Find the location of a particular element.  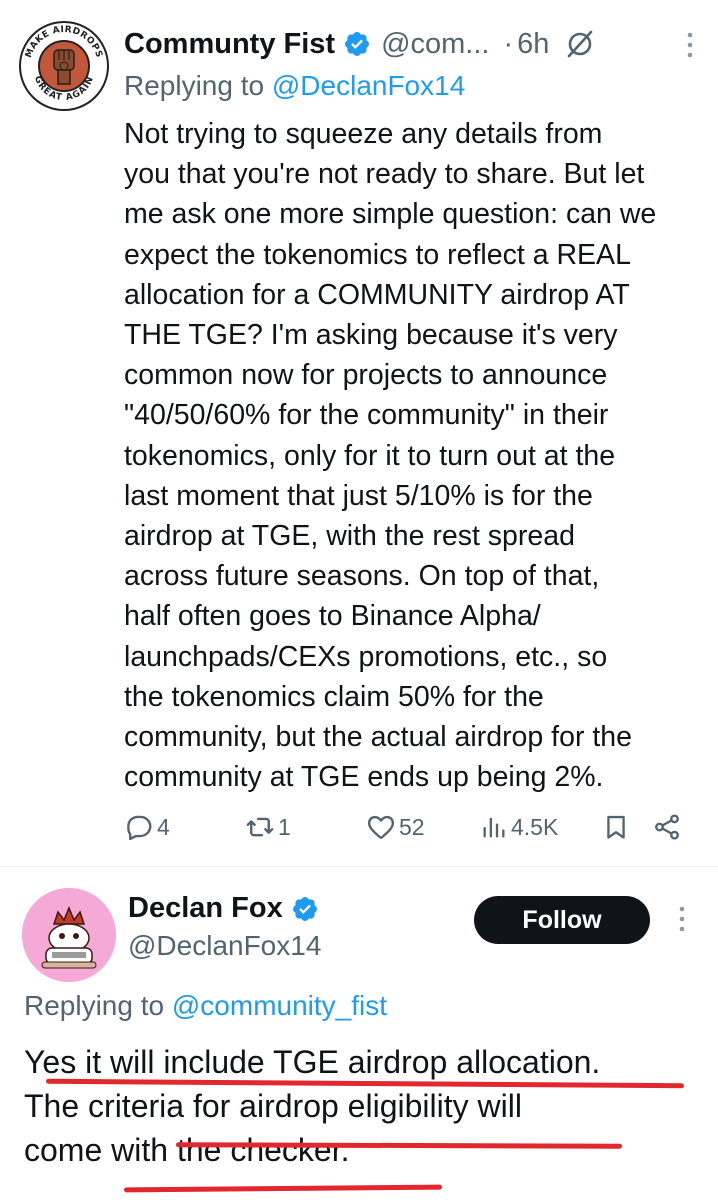

like-count: 52 is located at coordinates (412, 826).